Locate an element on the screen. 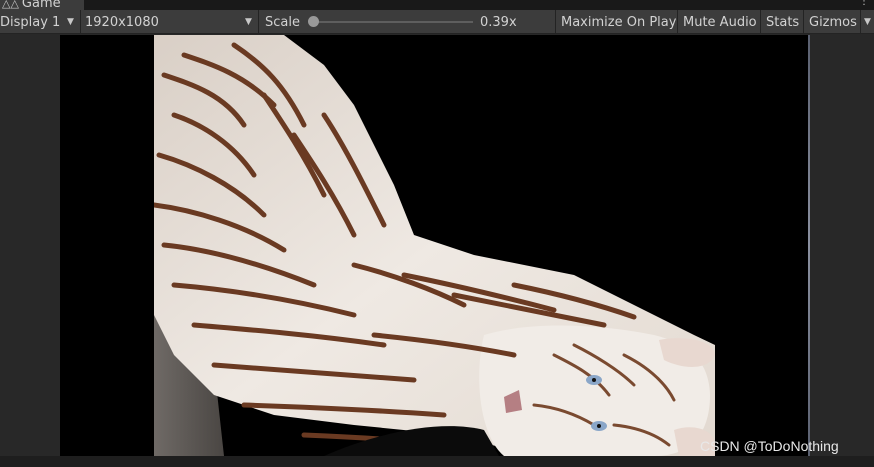 The height and width of the screenshot is (467, 874). gizmos-dropdown-chevron-icon: ▼ is located at coordinates (867, 22).